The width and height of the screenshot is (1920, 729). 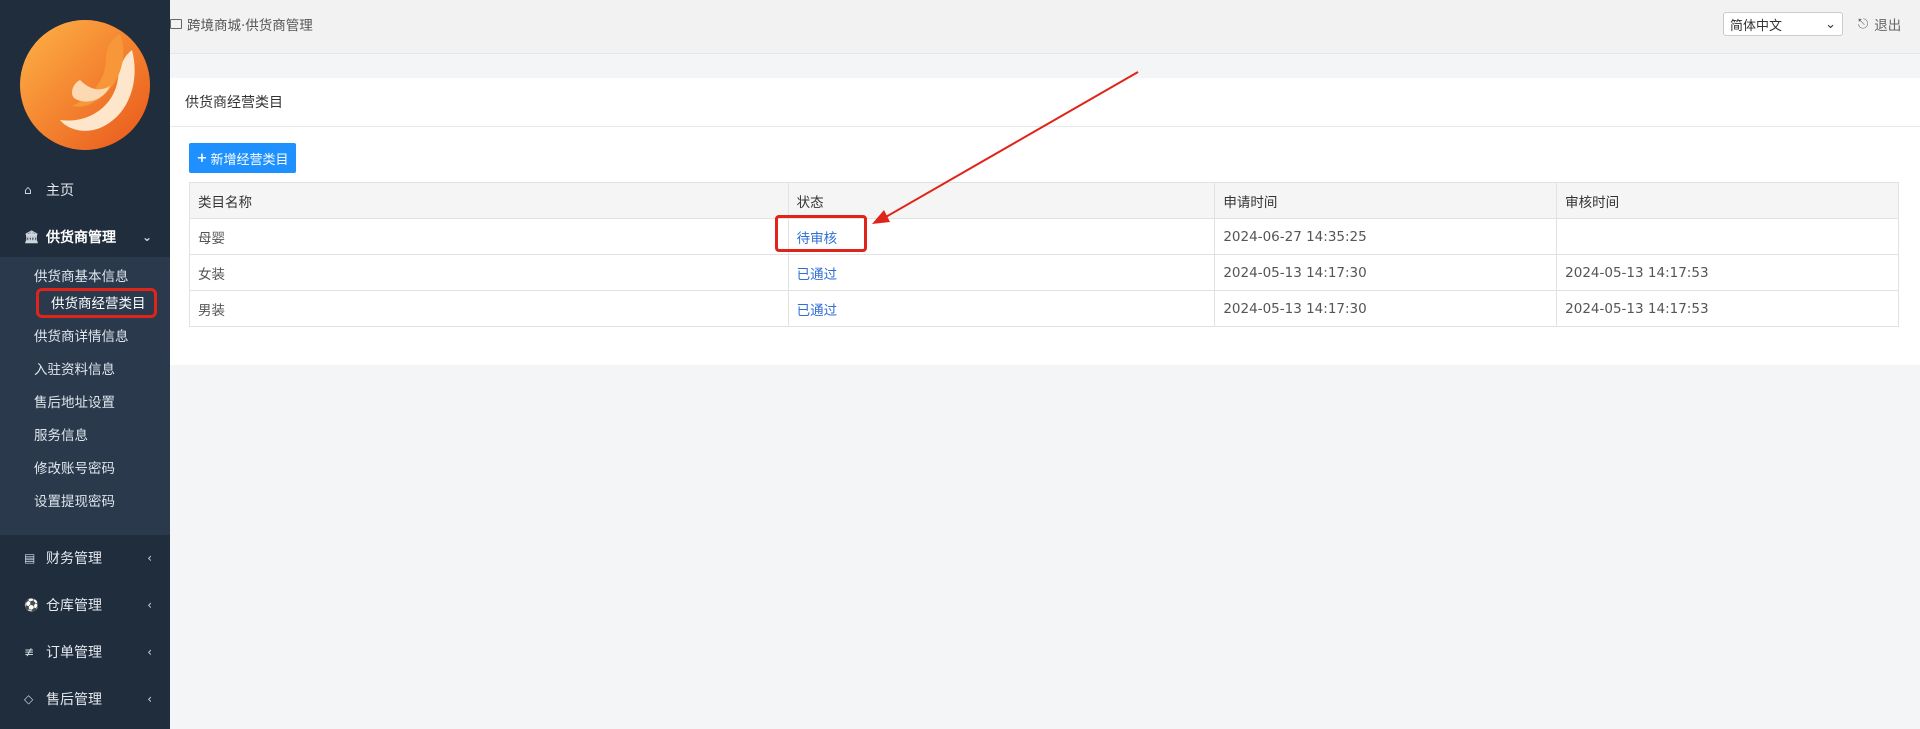 What do you see at coordinates (1727, 200) in the screenshot?
I see `col-header-review-time: 审核时间` at bounding box center [1727, 200].